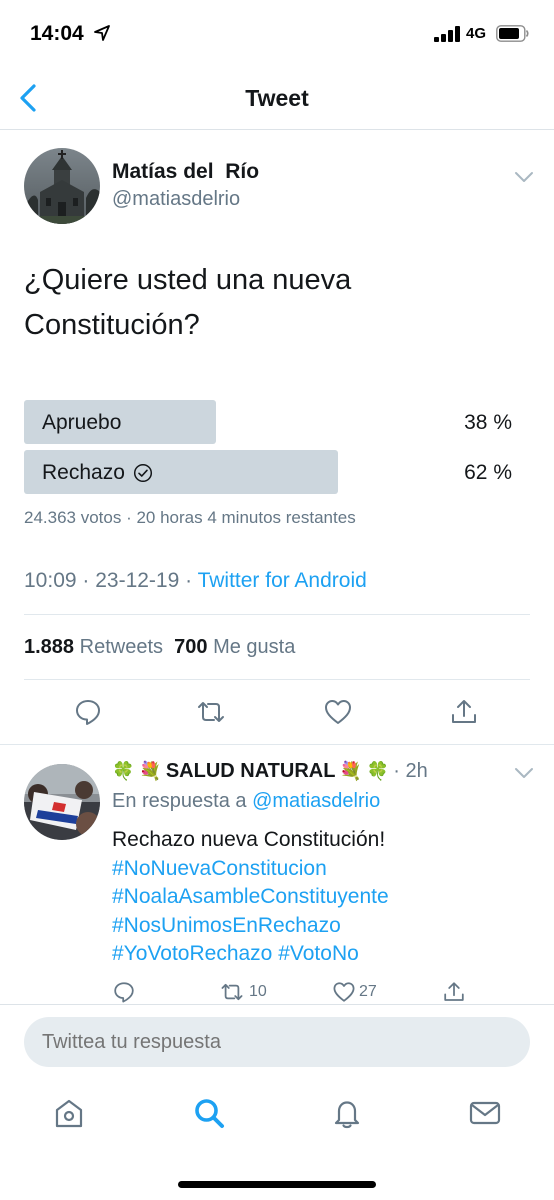  I want to click on reply-context: En respuesta a @matiasdelrio, so click(246, 801).